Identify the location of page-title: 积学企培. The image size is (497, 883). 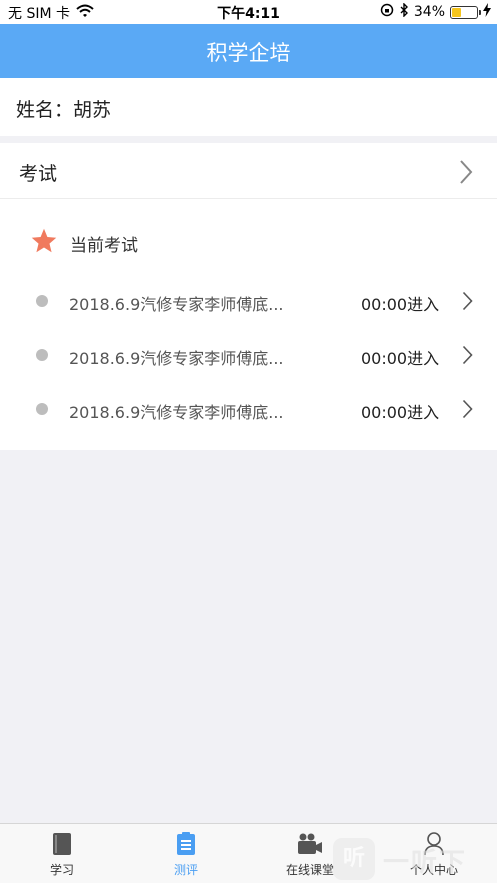
(248, 53).